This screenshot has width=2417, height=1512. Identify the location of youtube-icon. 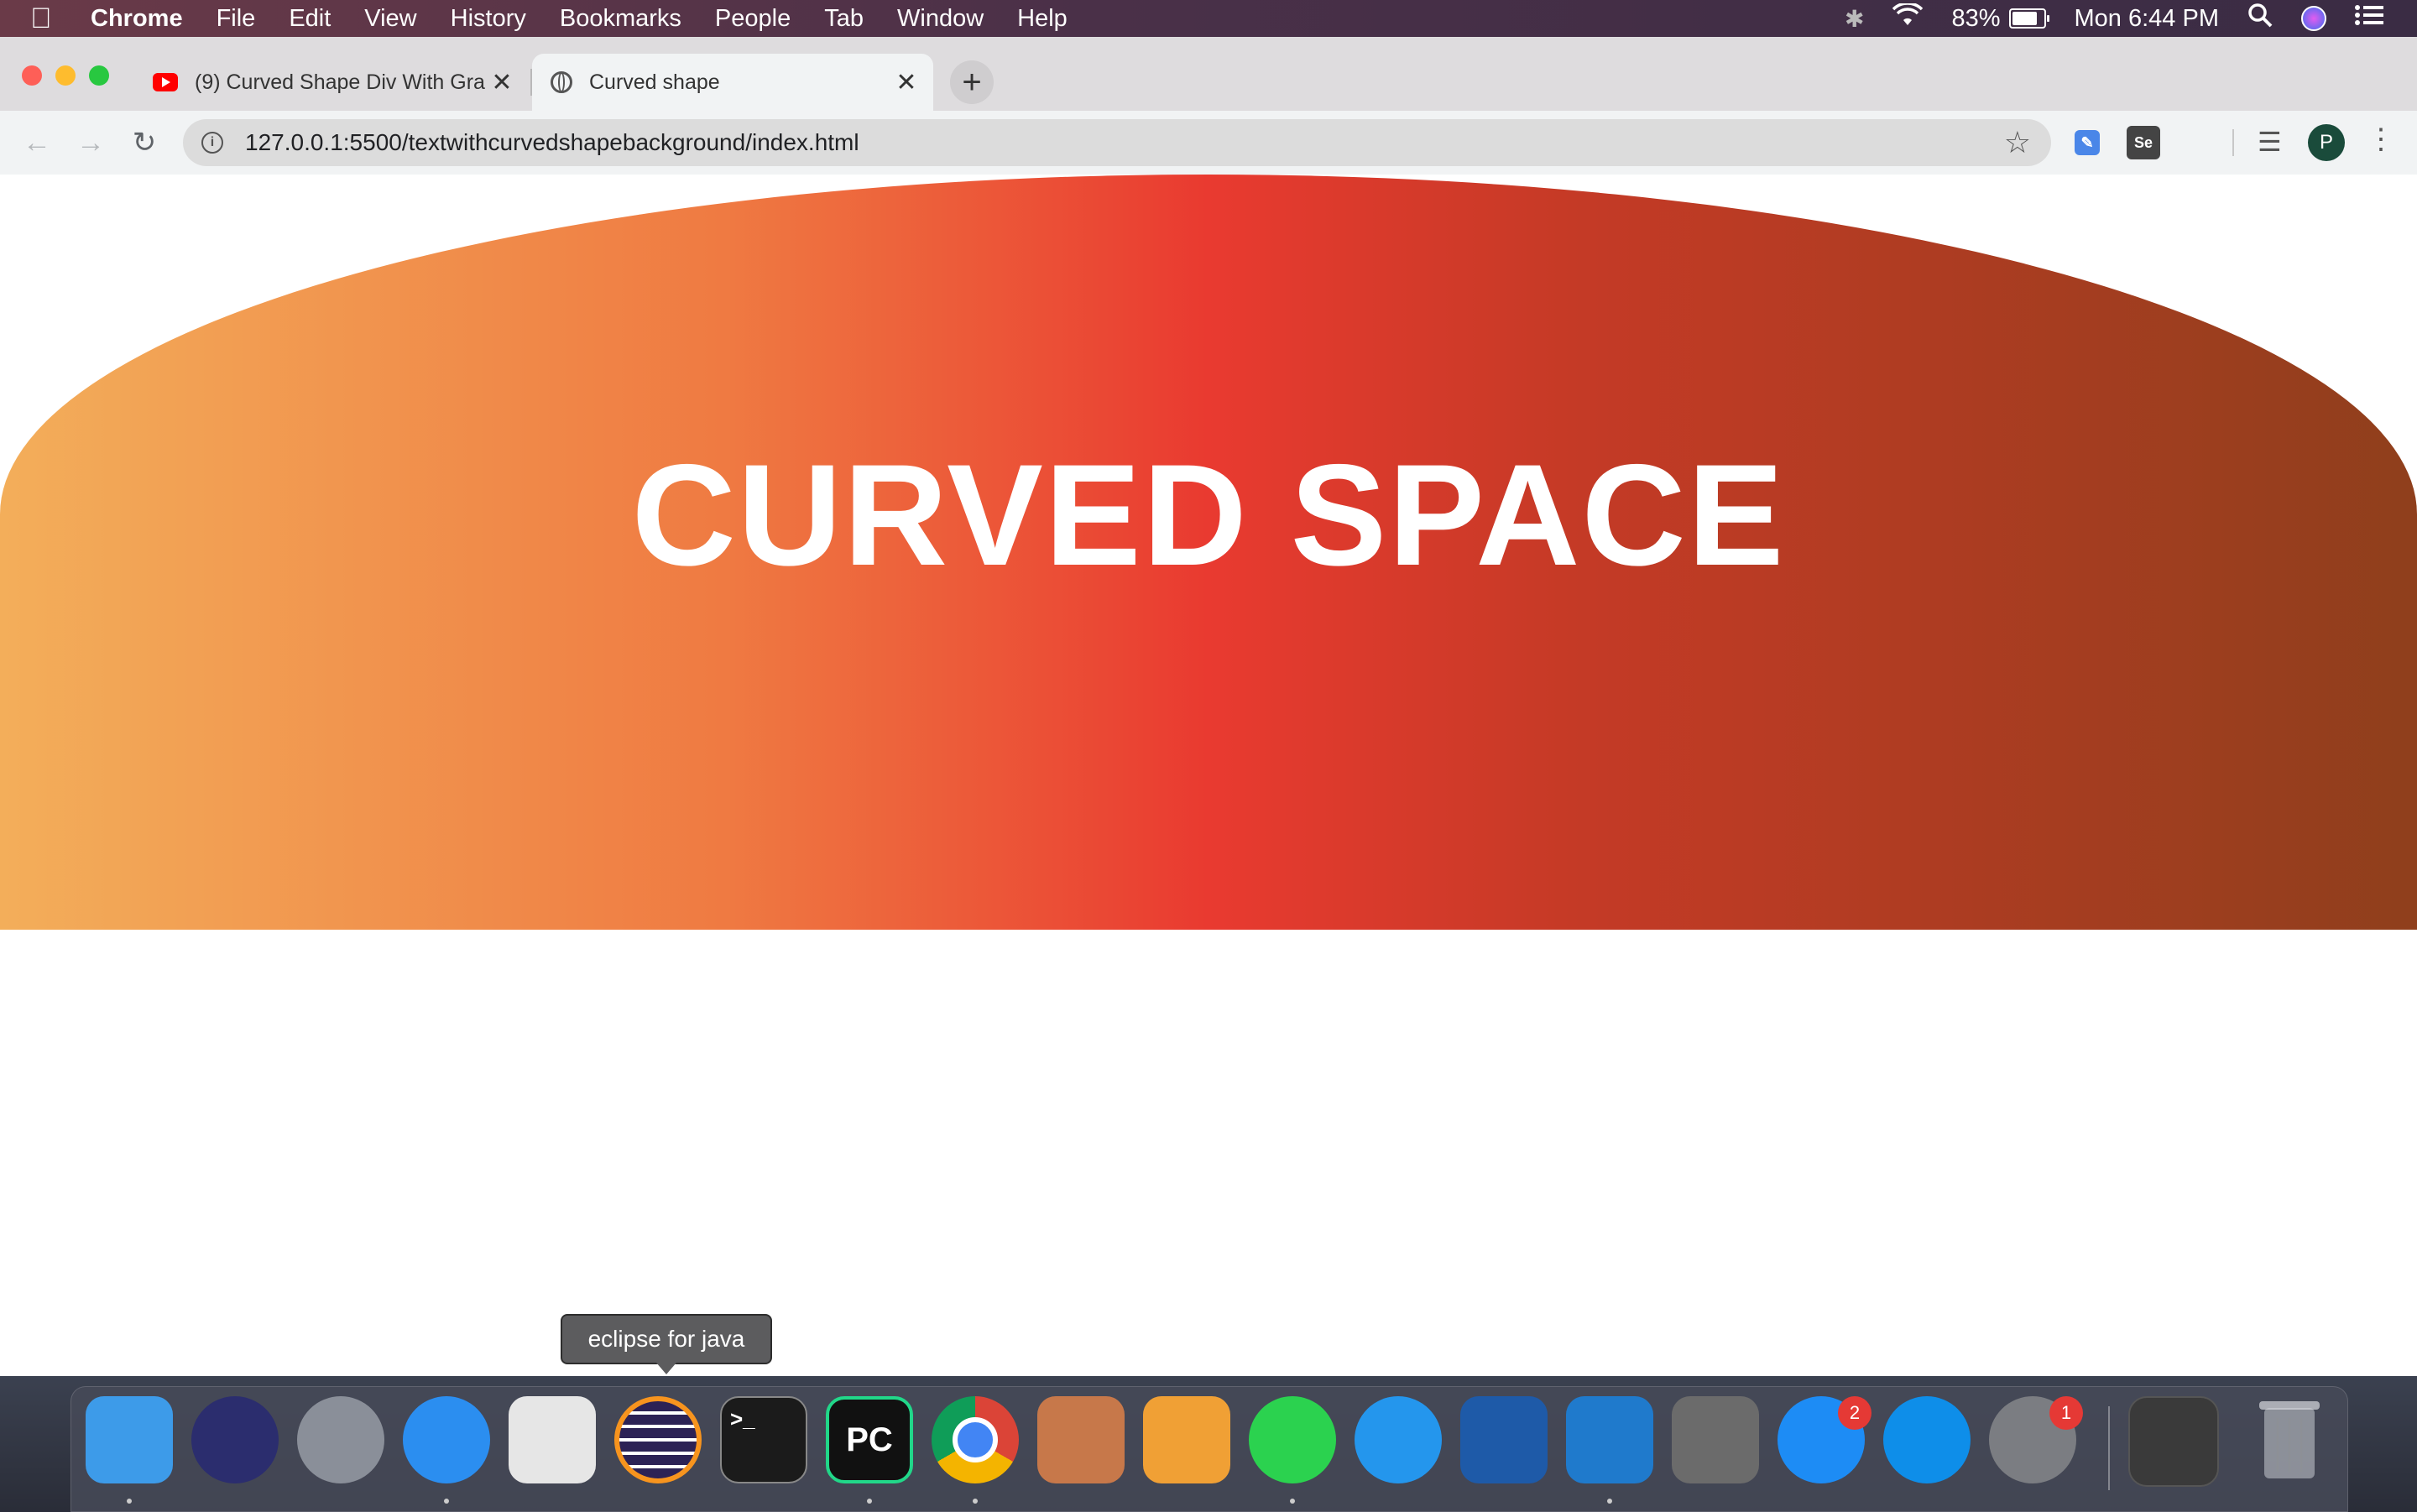
(165, 82).